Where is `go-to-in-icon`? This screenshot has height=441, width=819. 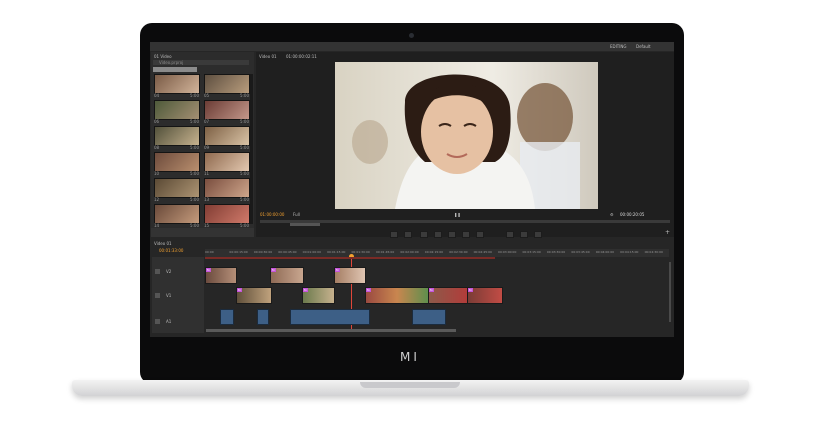
go-to-in-icon is located at coordinates (424, 234).